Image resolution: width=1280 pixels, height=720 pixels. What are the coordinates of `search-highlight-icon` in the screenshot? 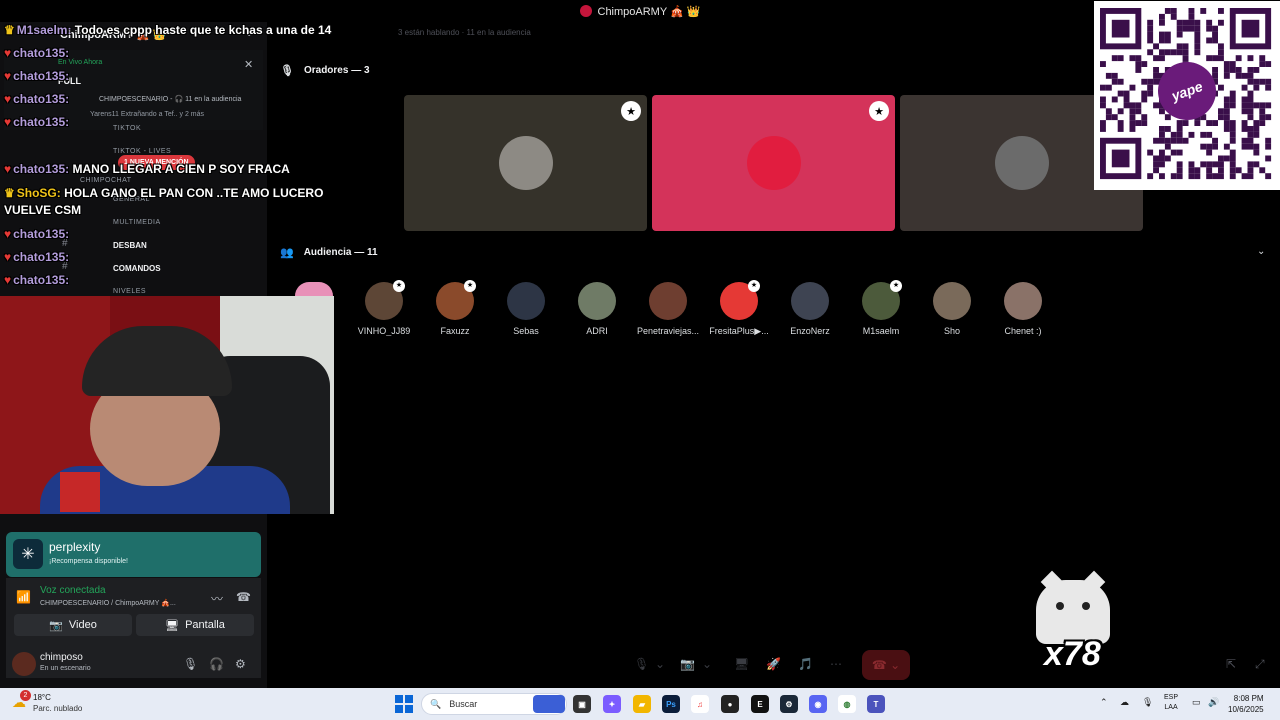 It's located at (549, 704).